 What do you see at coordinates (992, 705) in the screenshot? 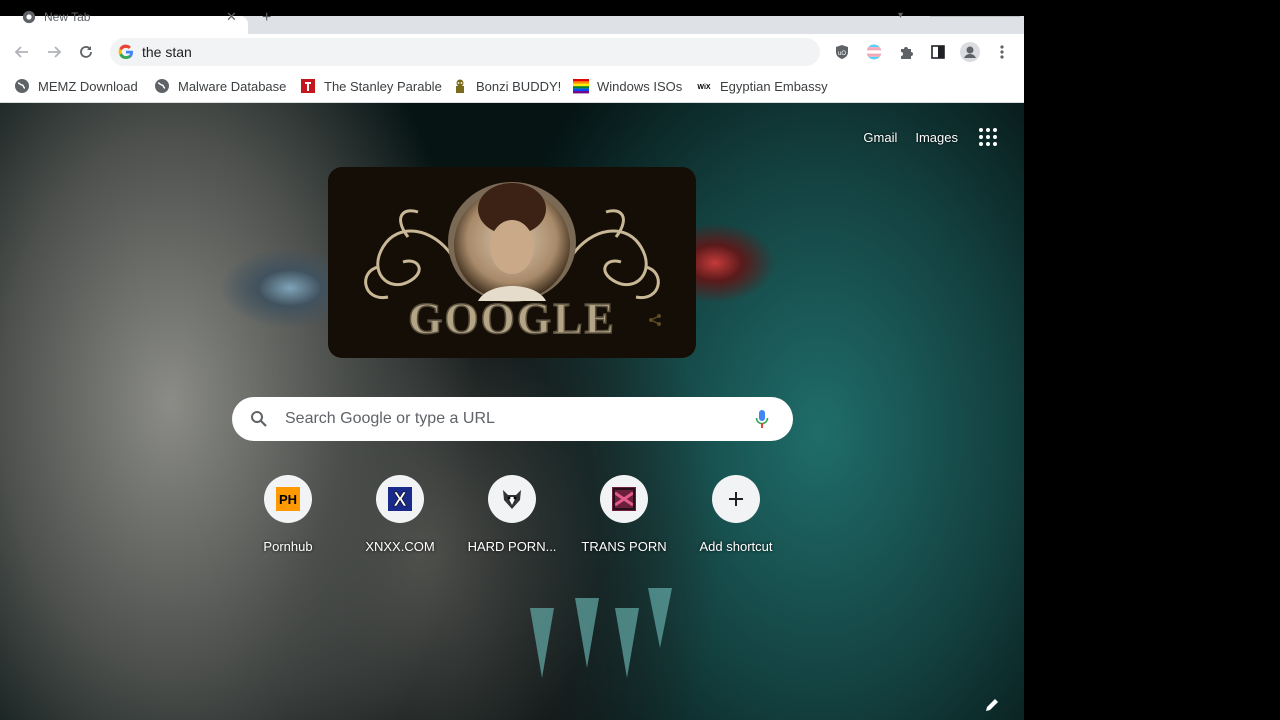
I see `pencil-icon` at bounding box center [992, 705].